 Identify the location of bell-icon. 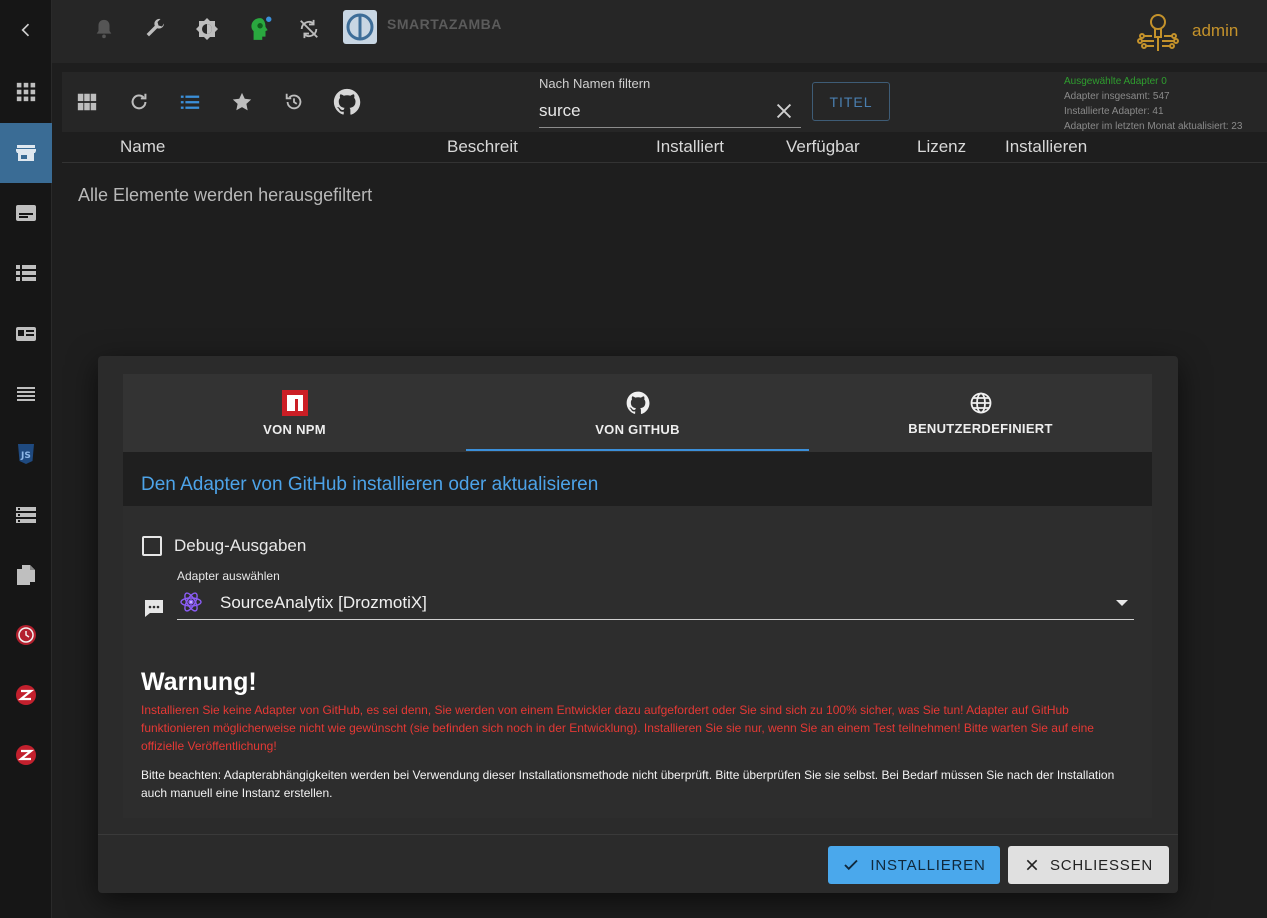
(104, 29).